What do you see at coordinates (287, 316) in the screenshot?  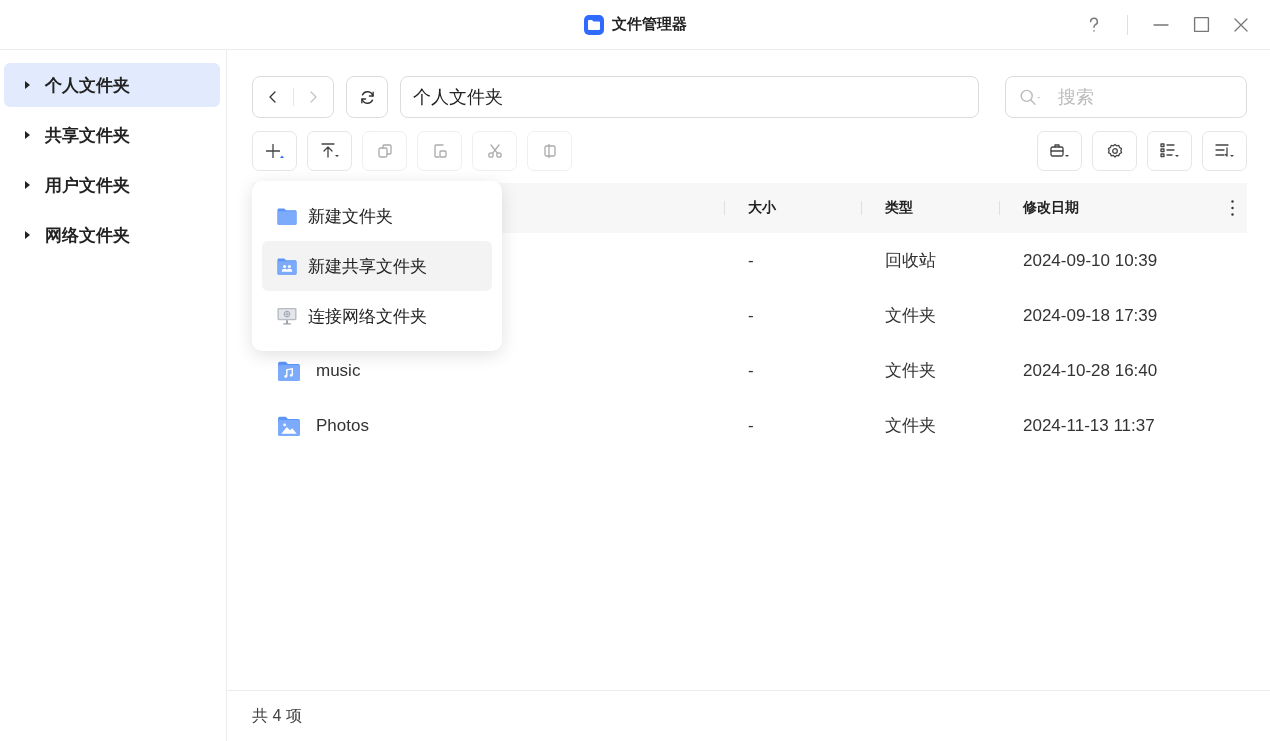 I see `monitor-icon` at bounding box center [287, 316].